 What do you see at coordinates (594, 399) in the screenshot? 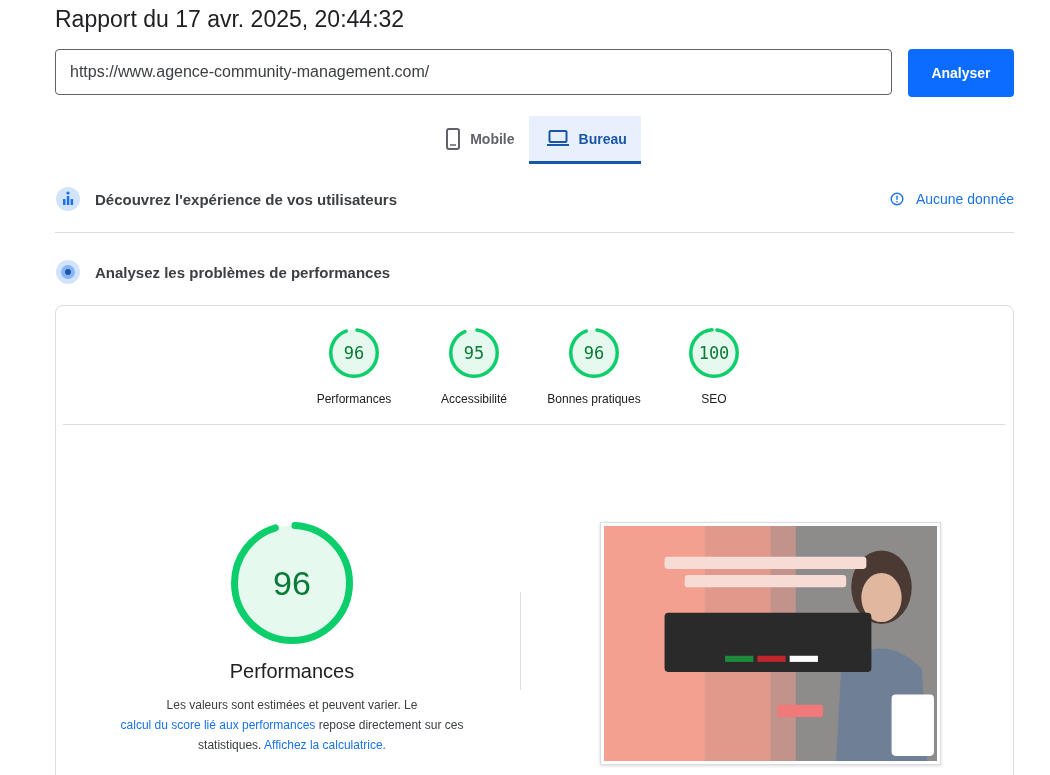
I see `category-label: Bonnes pratiques` at bounding box center [594, 399].